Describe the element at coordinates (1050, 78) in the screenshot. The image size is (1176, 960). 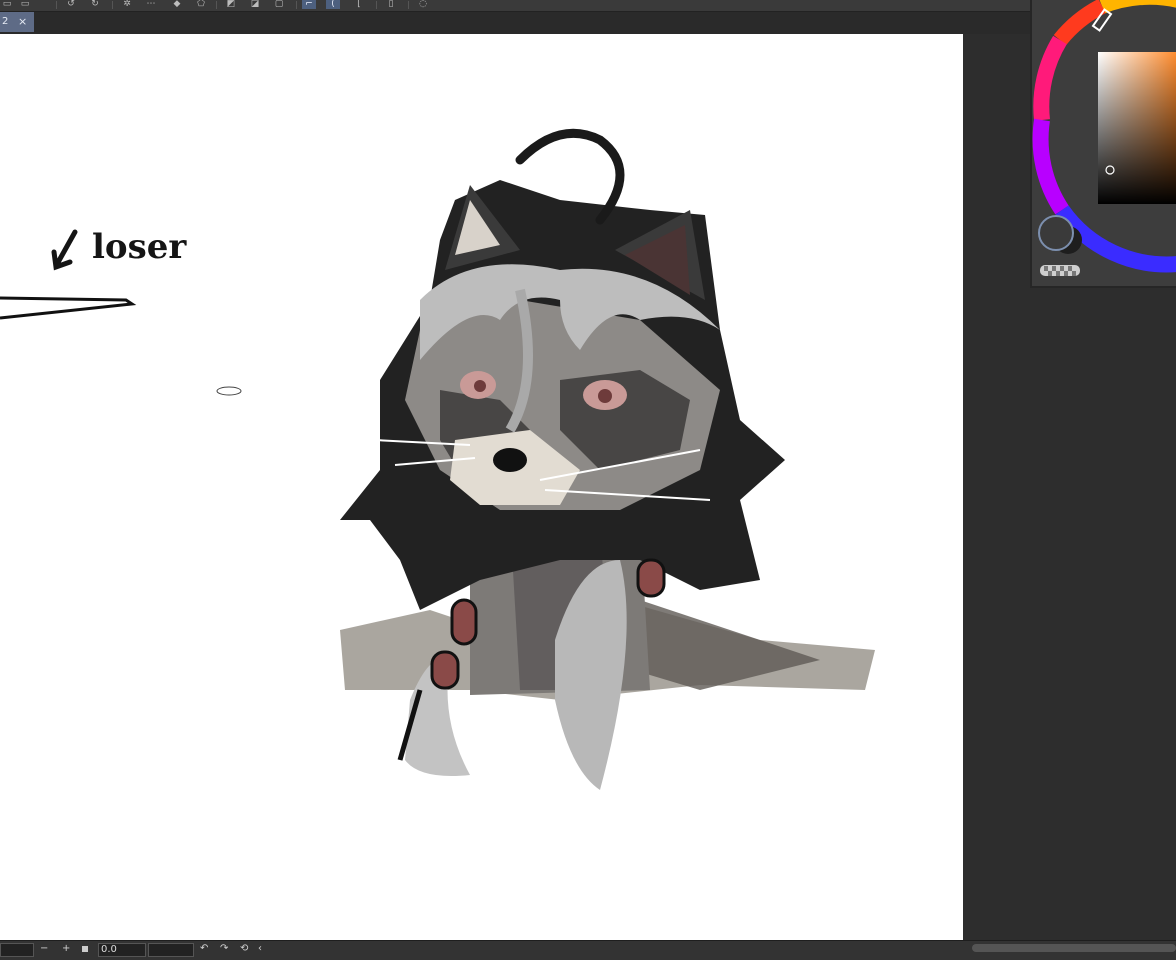
I see `hue-ring-magenta` at that location.